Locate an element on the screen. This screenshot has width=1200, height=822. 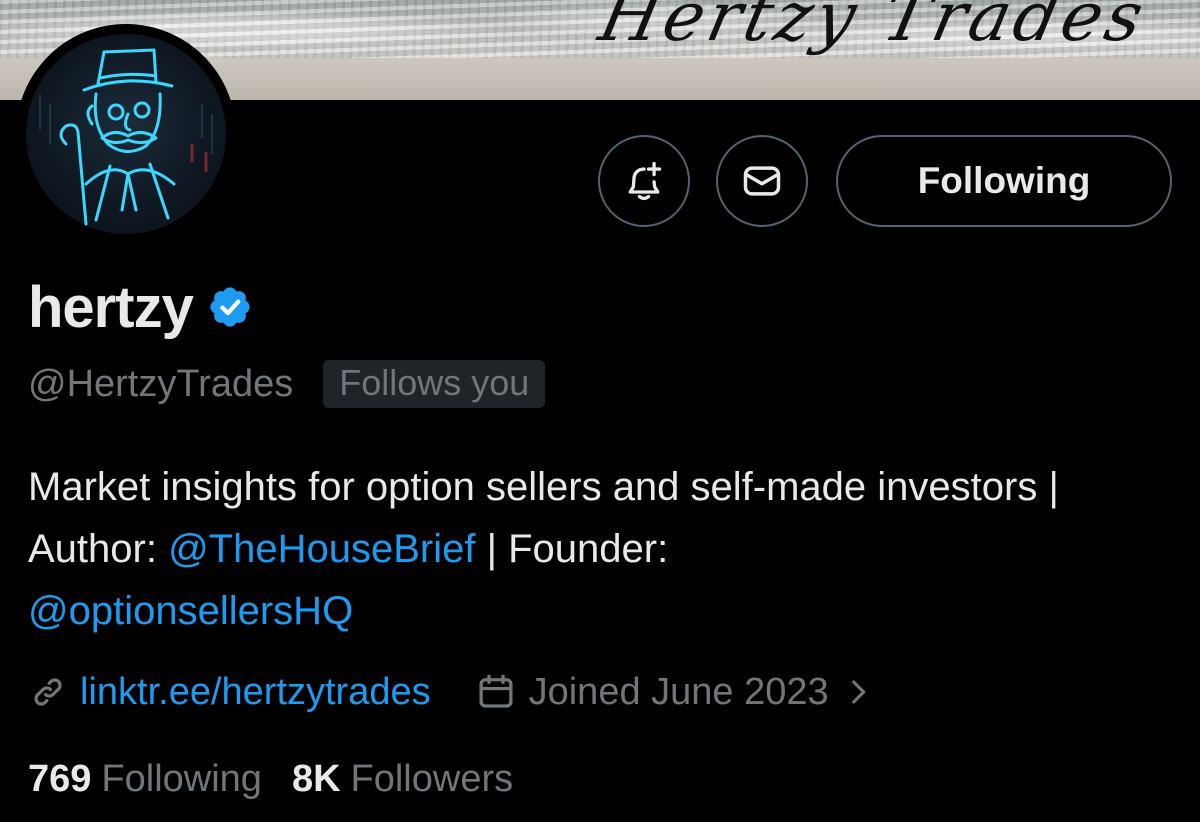
follows-you-badge: Follows you is located at coordinates (434, 384).